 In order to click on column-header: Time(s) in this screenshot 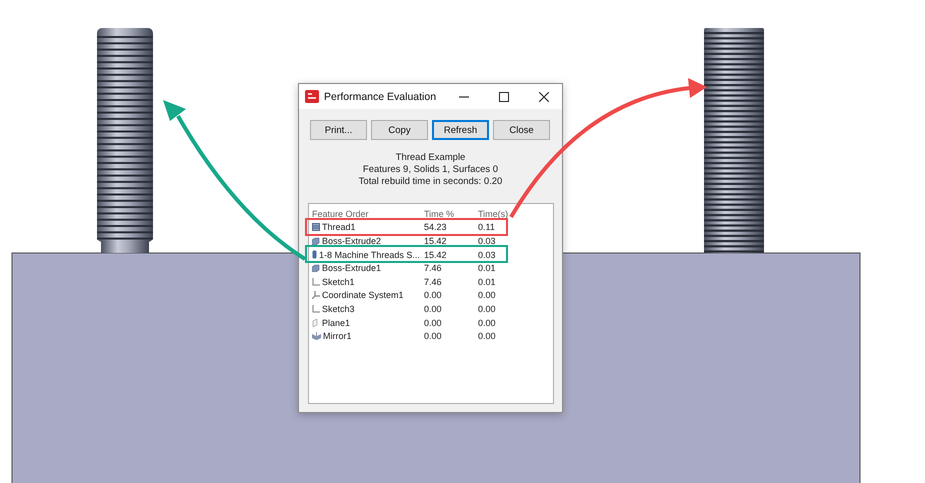, I will do `click(494, 213)`.